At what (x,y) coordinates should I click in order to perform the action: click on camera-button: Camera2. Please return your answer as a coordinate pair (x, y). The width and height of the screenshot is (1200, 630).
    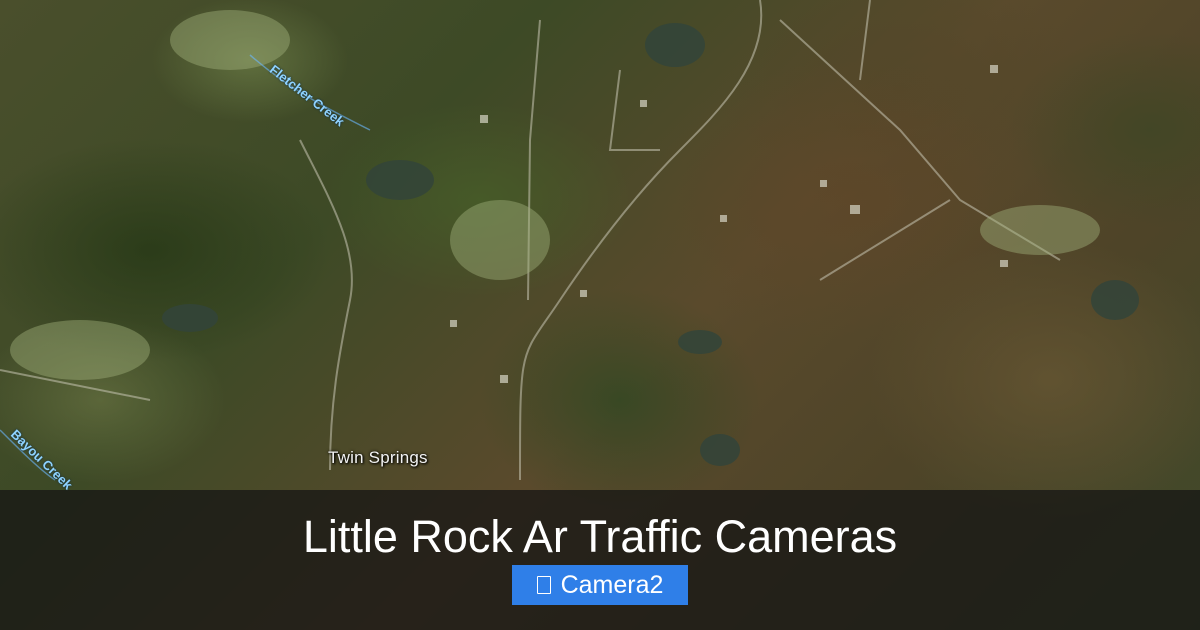
    Looking at the image, I should click on (600, 585).